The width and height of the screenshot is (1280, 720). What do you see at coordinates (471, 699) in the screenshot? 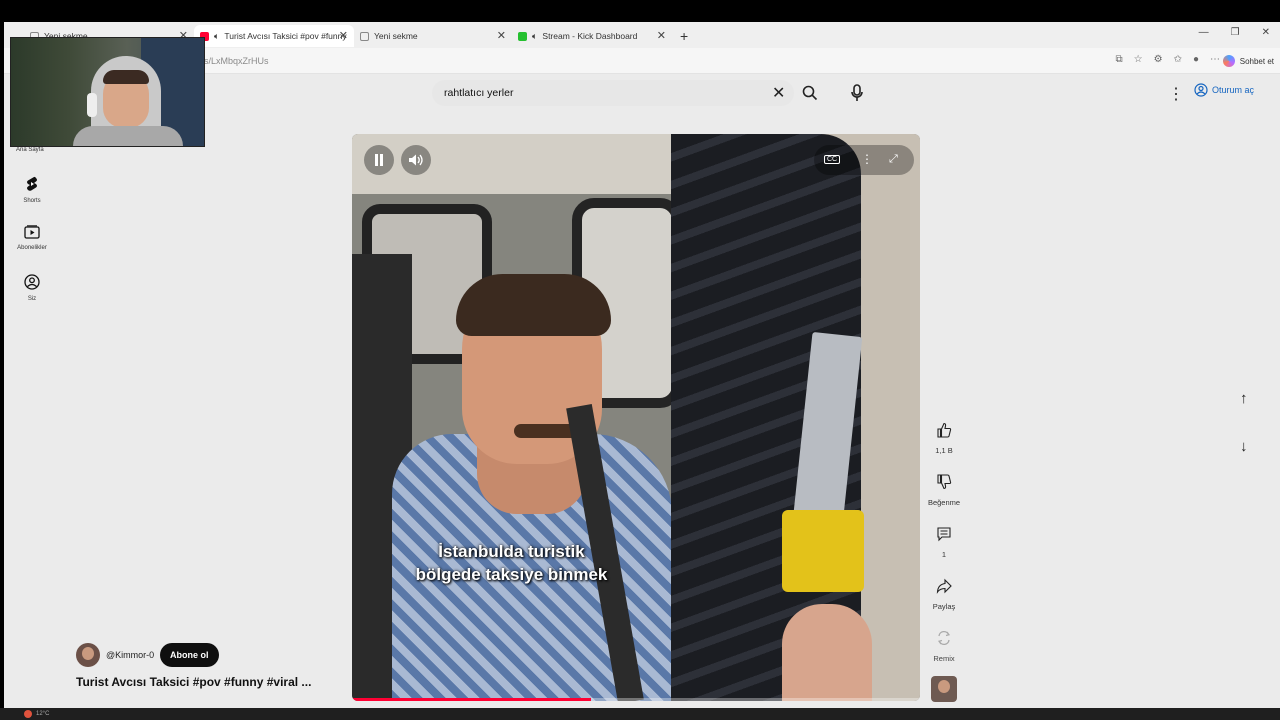
I see `progress-fill` at bounding box center [471, 699].